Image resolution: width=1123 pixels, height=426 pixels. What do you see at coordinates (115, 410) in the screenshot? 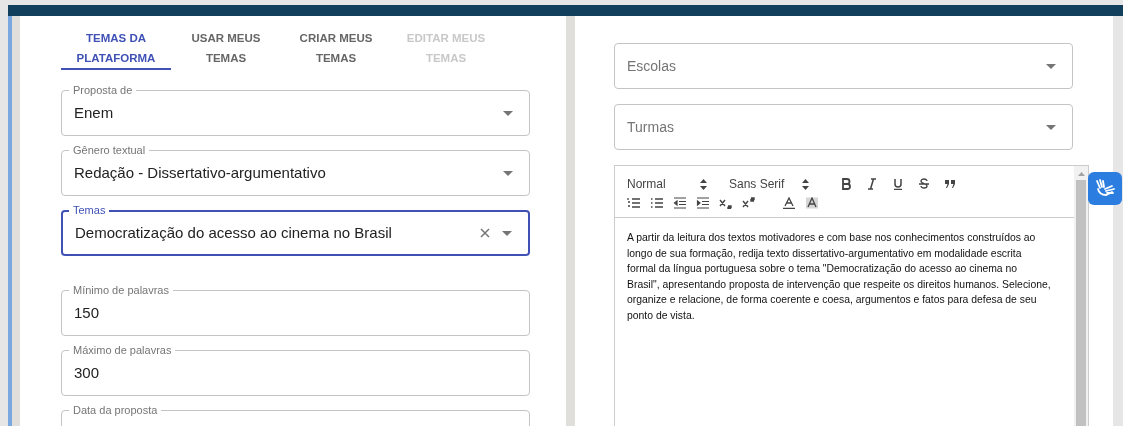
I see `field-label: Data da proposta` at bounding box center [115, 410].